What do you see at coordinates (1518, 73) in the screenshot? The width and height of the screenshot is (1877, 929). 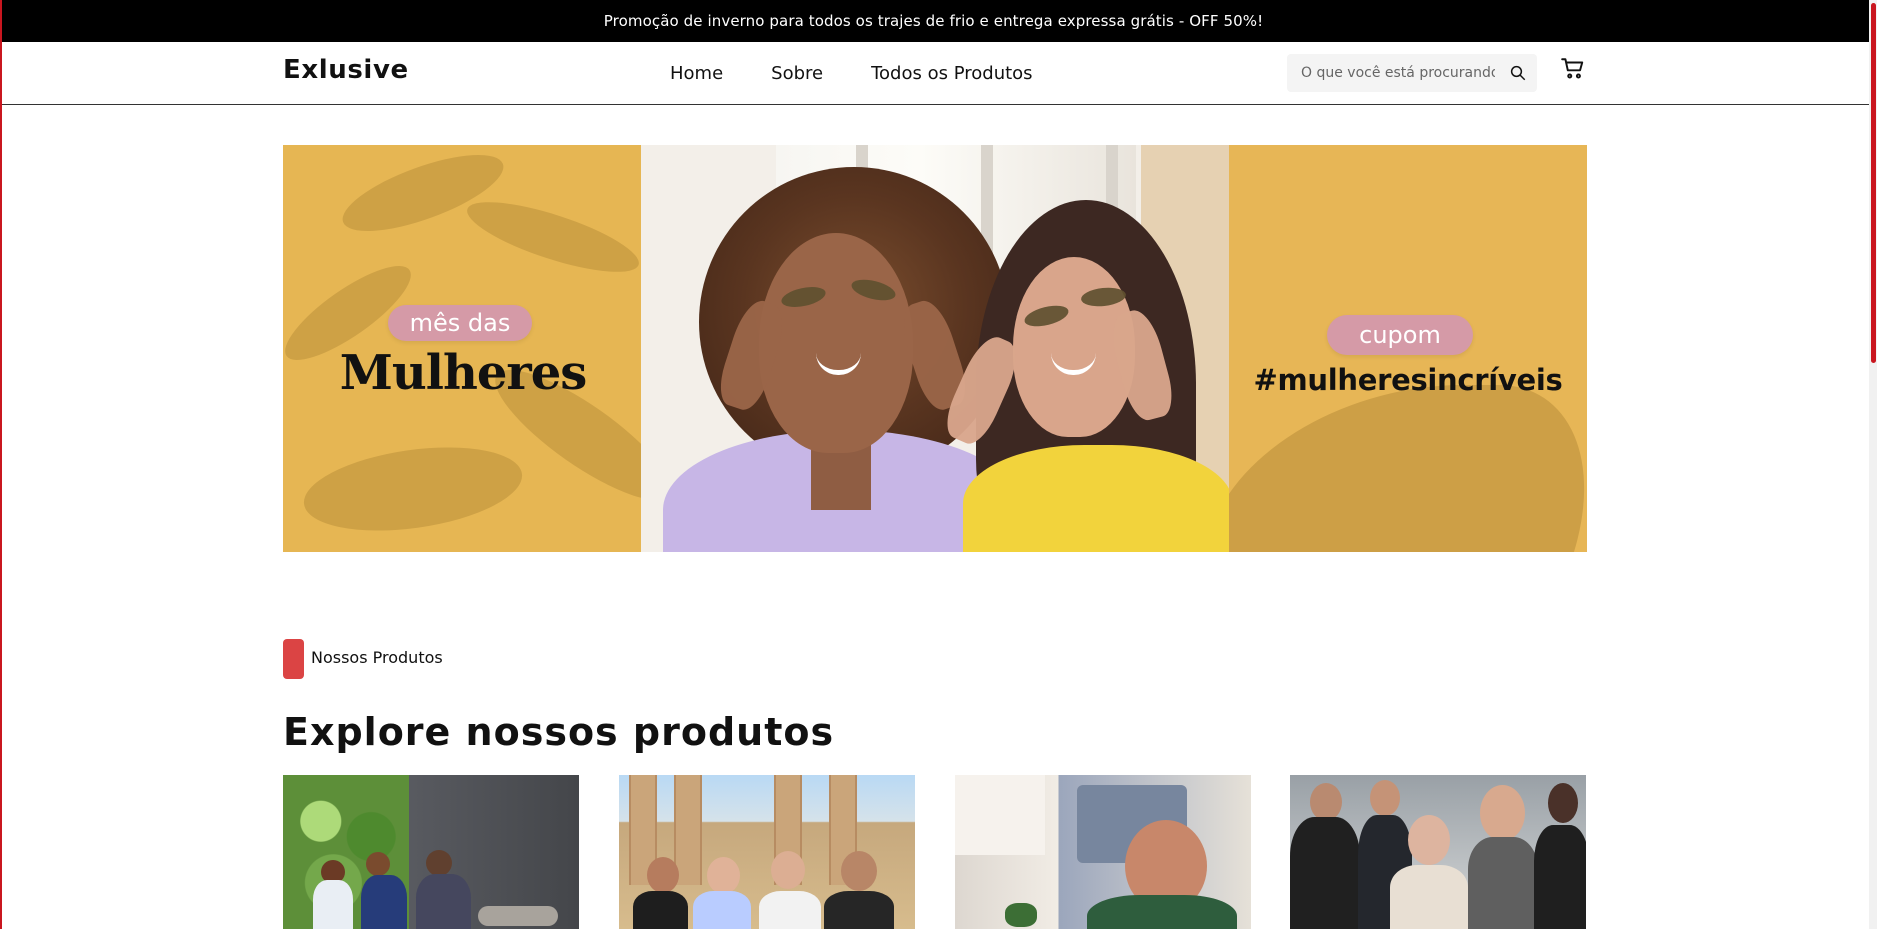 I see `search-icon` at bounding box center [1518, 73].